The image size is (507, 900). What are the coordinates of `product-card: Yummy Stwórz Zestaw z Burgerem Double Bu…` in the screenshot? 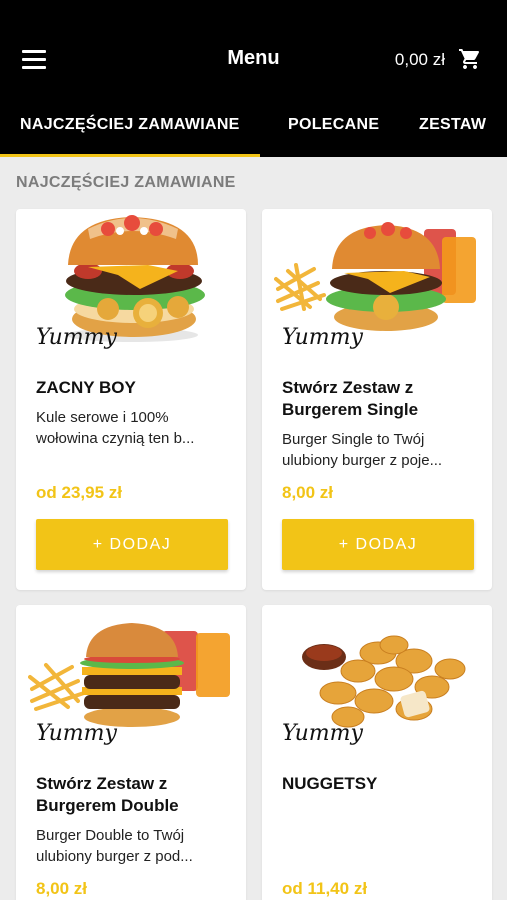 It's located at (131, 752).